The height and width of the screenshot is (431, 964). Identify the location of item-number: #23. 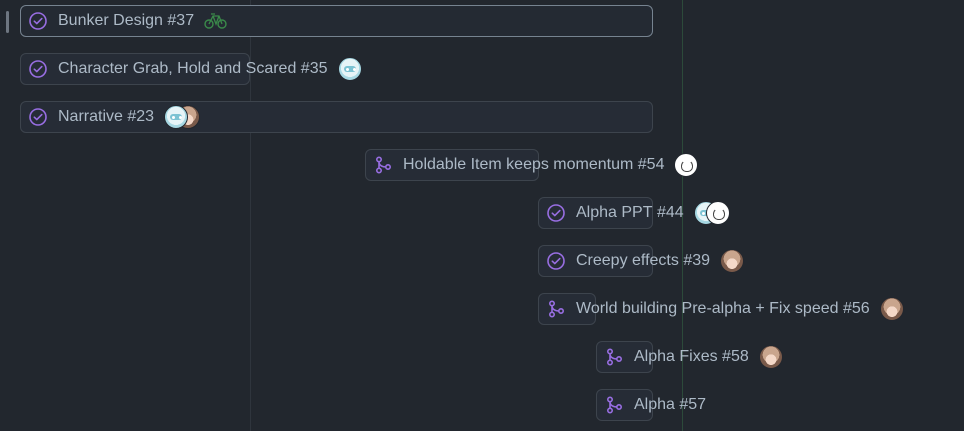
(141, 116).